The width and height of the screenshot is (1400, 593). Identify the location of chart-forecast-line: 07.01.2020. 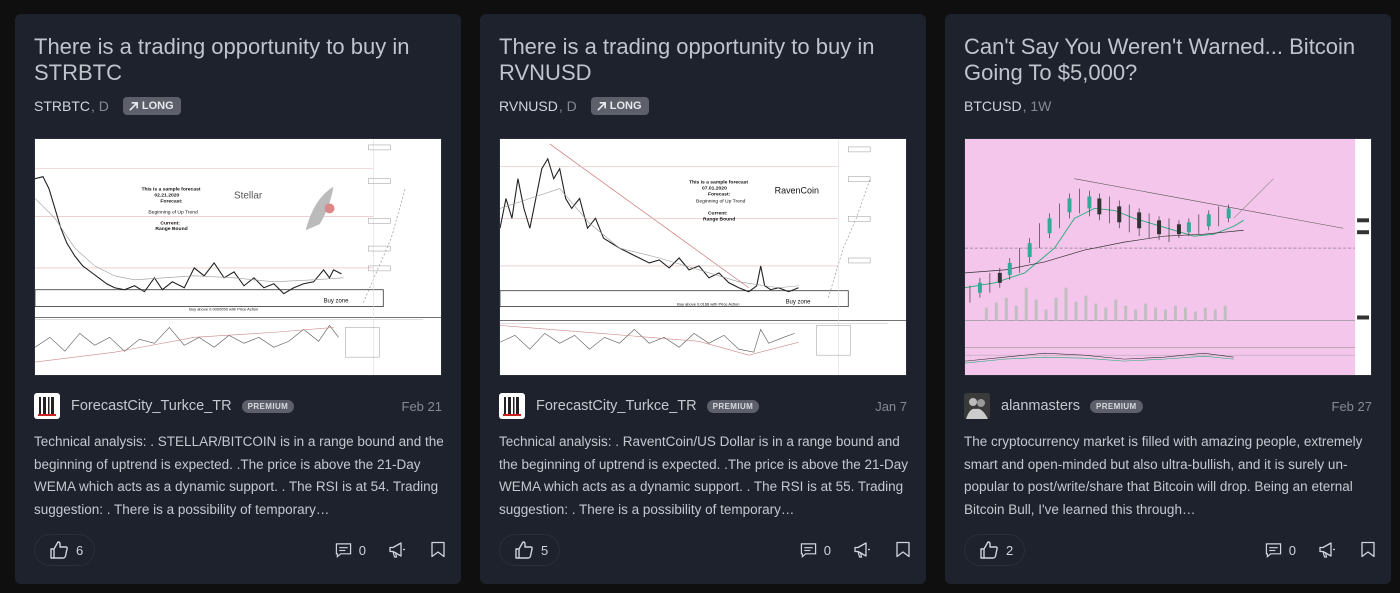
(714, 189).